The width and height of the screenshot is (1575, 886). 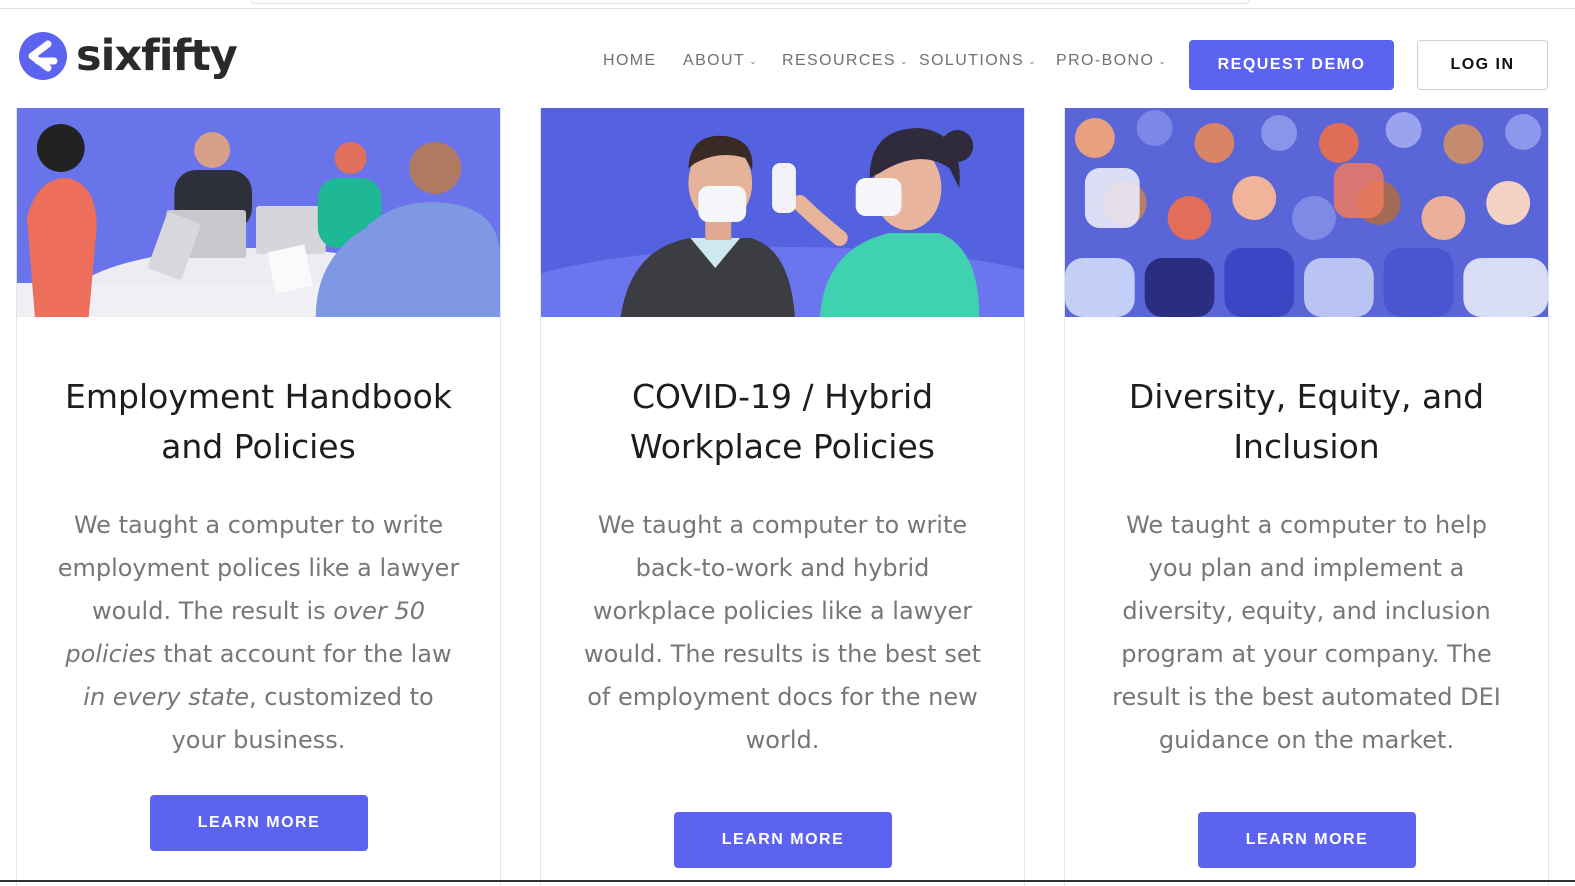 I want to click on login-button: LOG IN, so click(x=1482, y=65).